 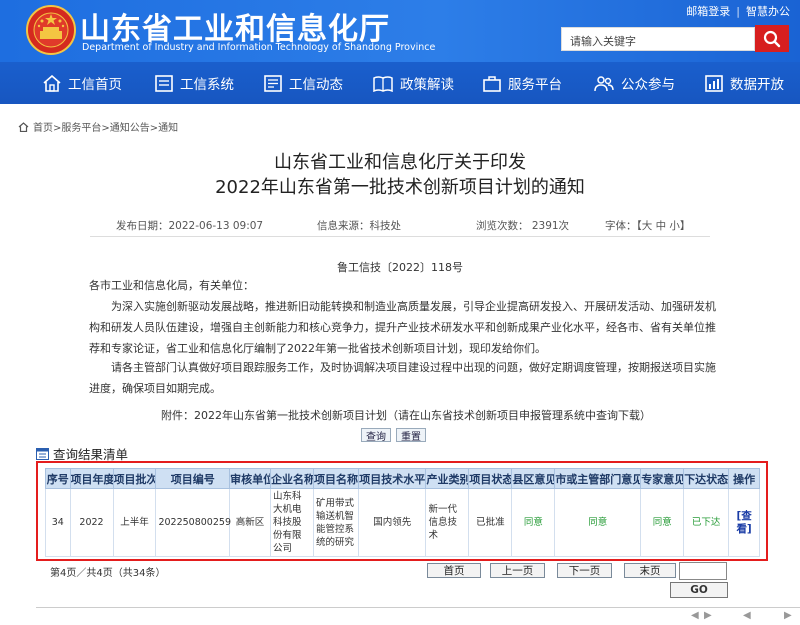 I want to click on search-button, so click(x=772, y=38).